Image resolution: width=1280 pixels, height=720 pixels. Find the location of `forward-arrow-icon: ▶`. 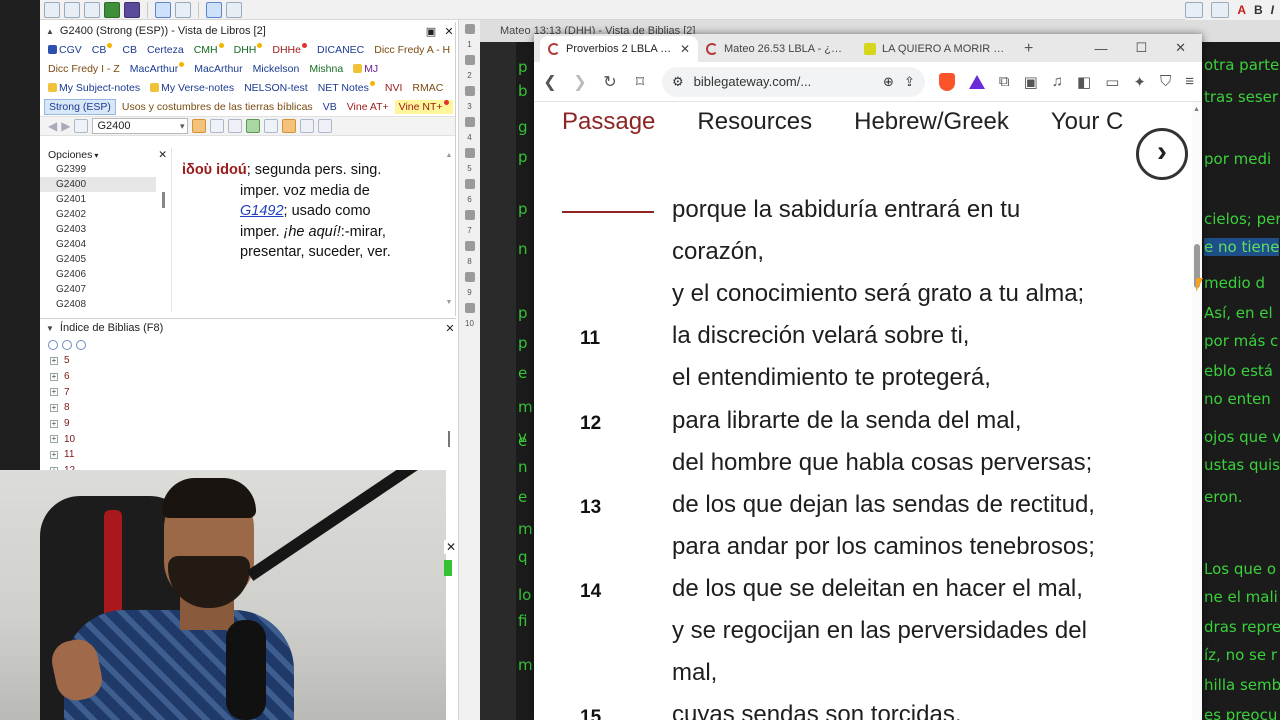

forward-arrow-icon: ▶ is located at coordinates (65, 126).